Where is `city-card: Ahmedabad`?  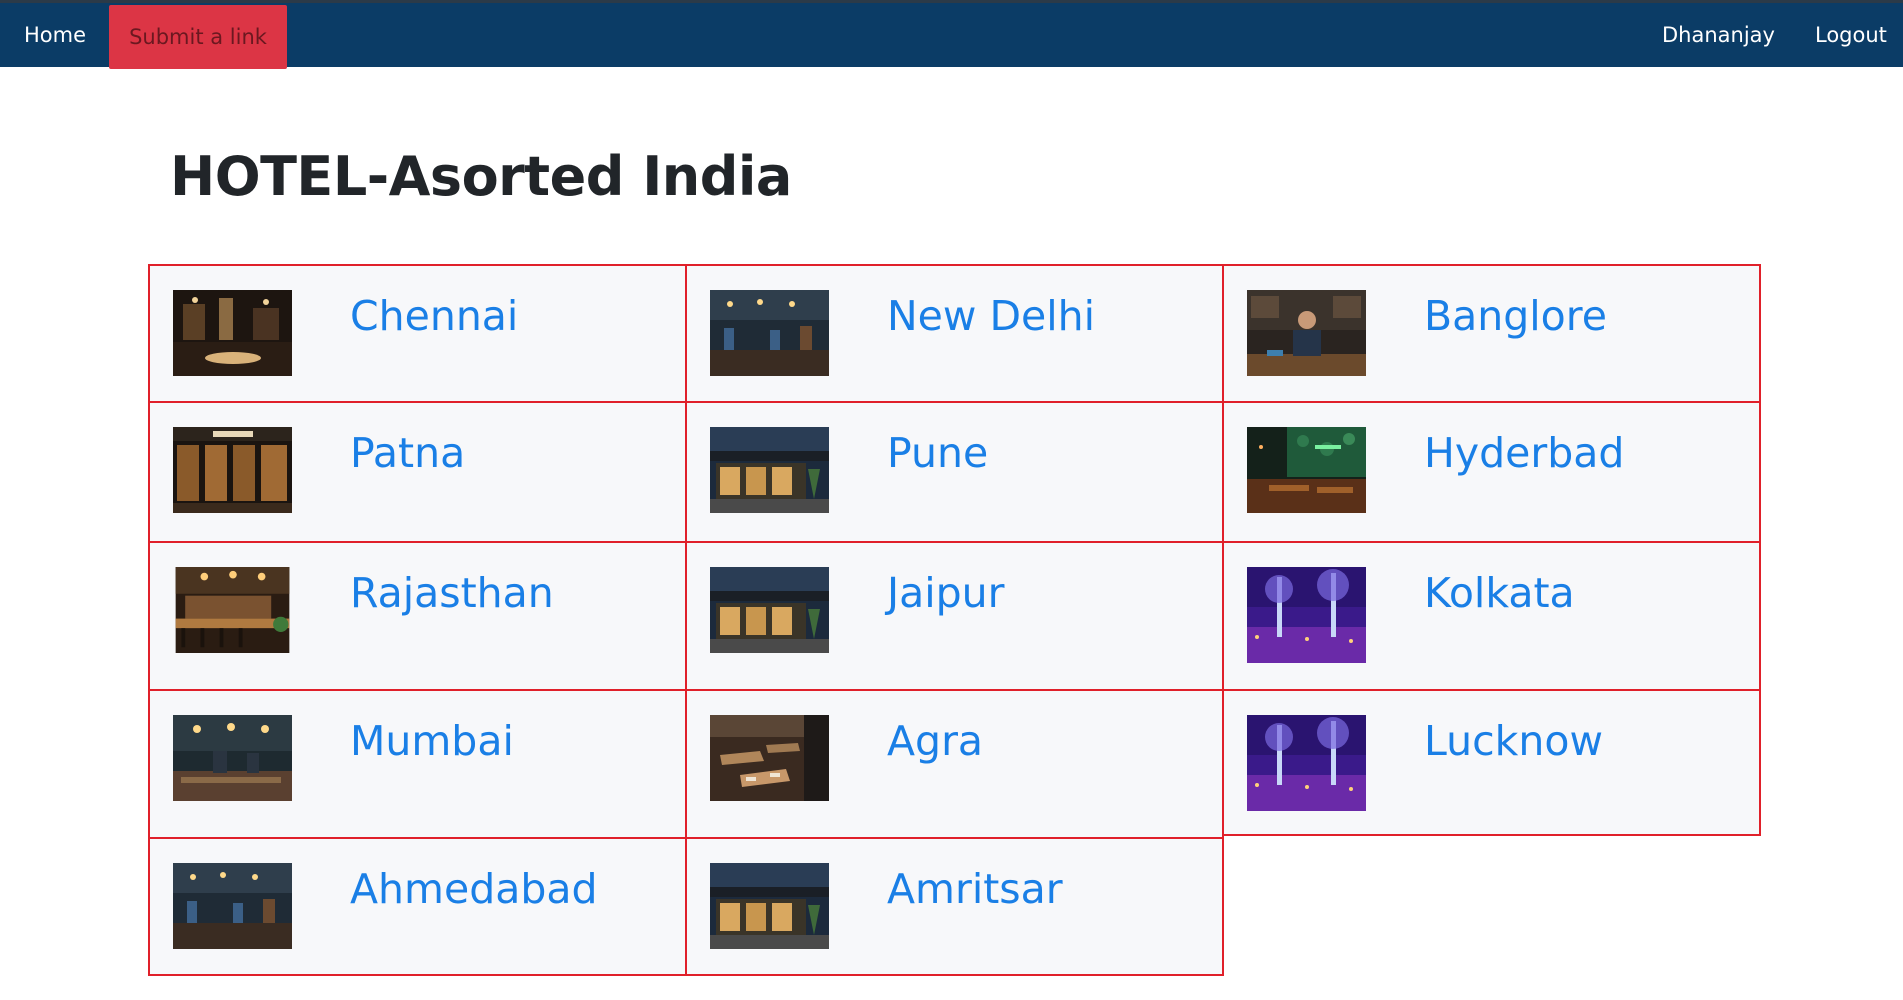 city-card: Ahmedabad is located at coordinates (417, 906).